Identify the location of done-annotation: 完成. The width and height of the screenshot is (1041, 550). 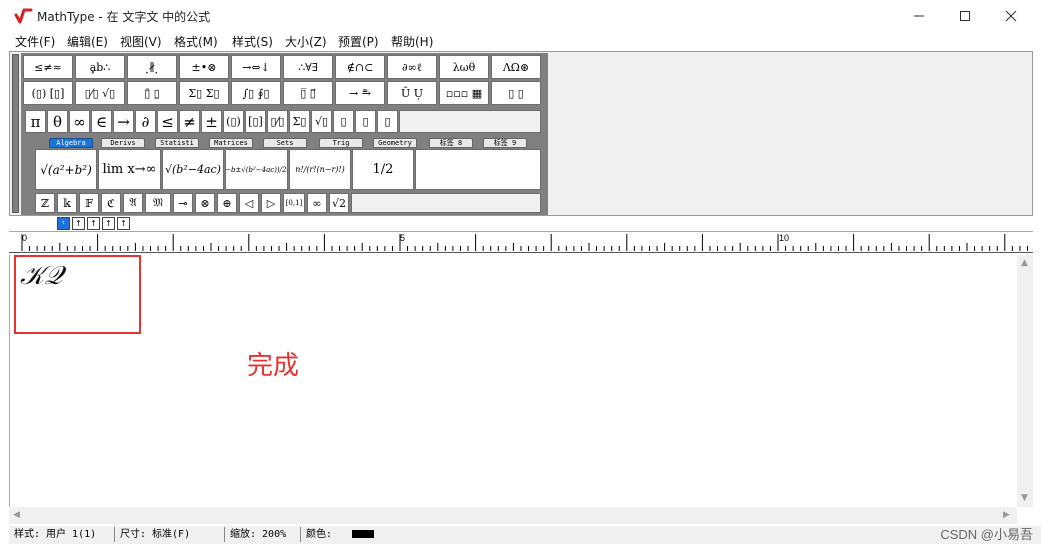
(273, 366).